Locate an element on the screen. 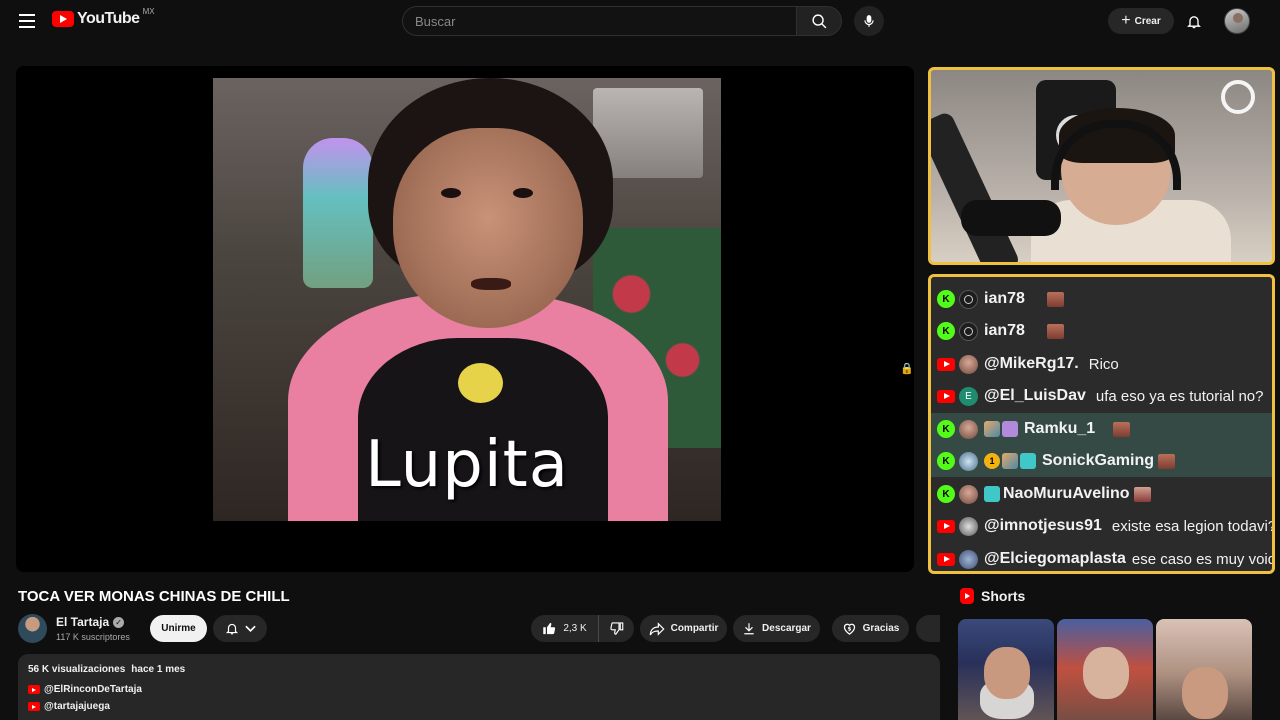 This screenshot has height=720, width=1280. youtube-logo: YouTube MX is located at coordinates (103, 17).